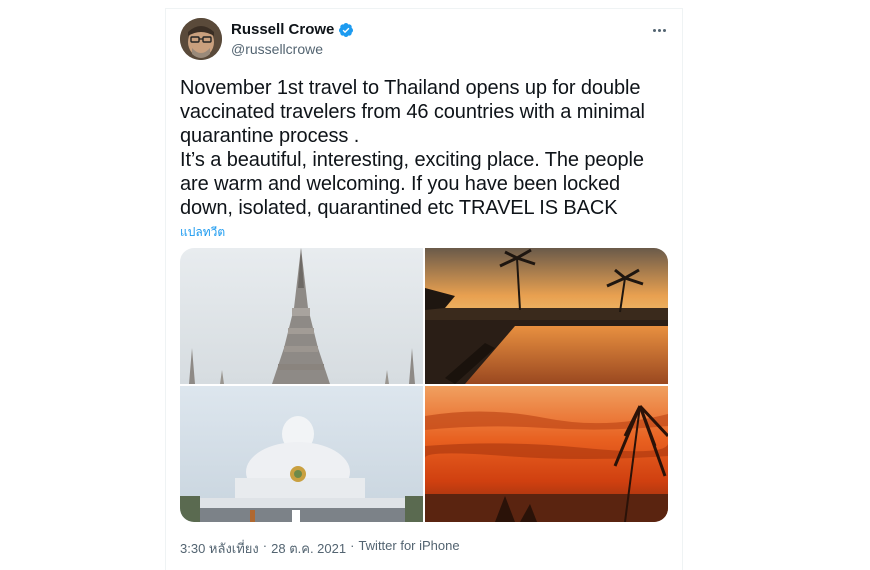 The image size is (870, 570). I want to click on translate-tweet-link: แปลทวีต, so click(202, 232).